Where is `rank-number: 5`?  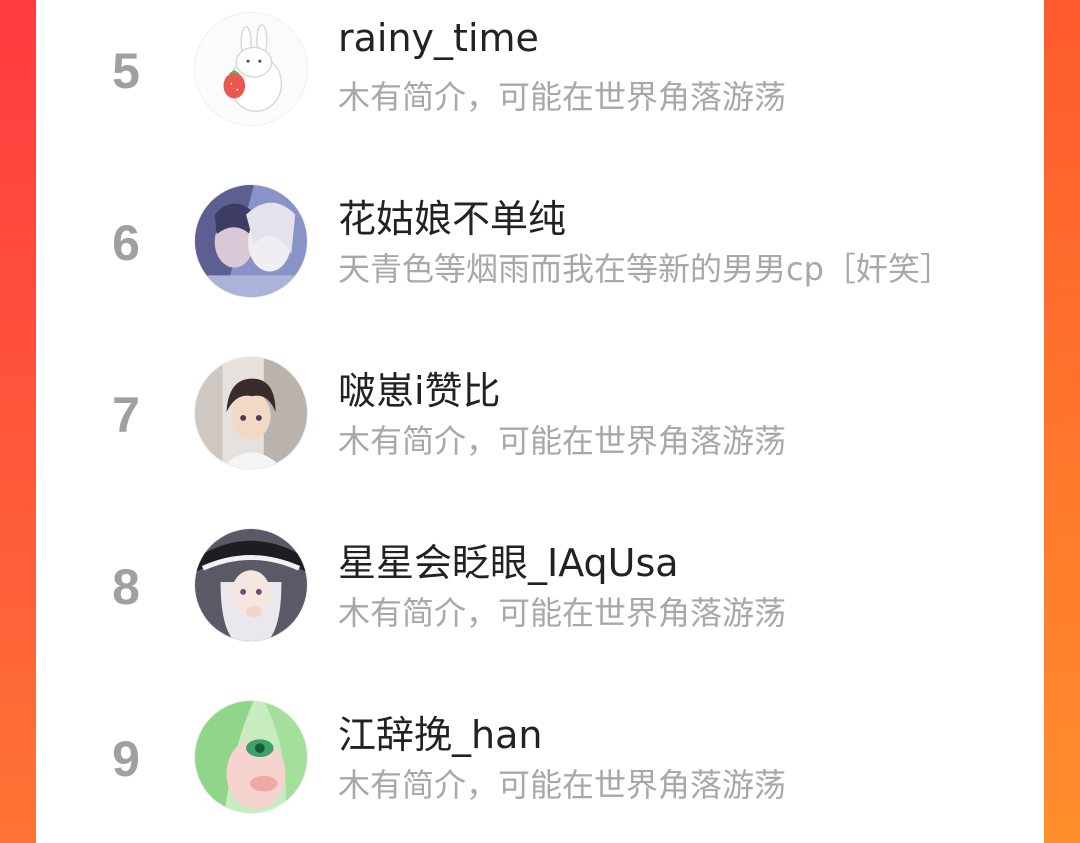 rank-number: 5 is located at coordinates (126, 71).